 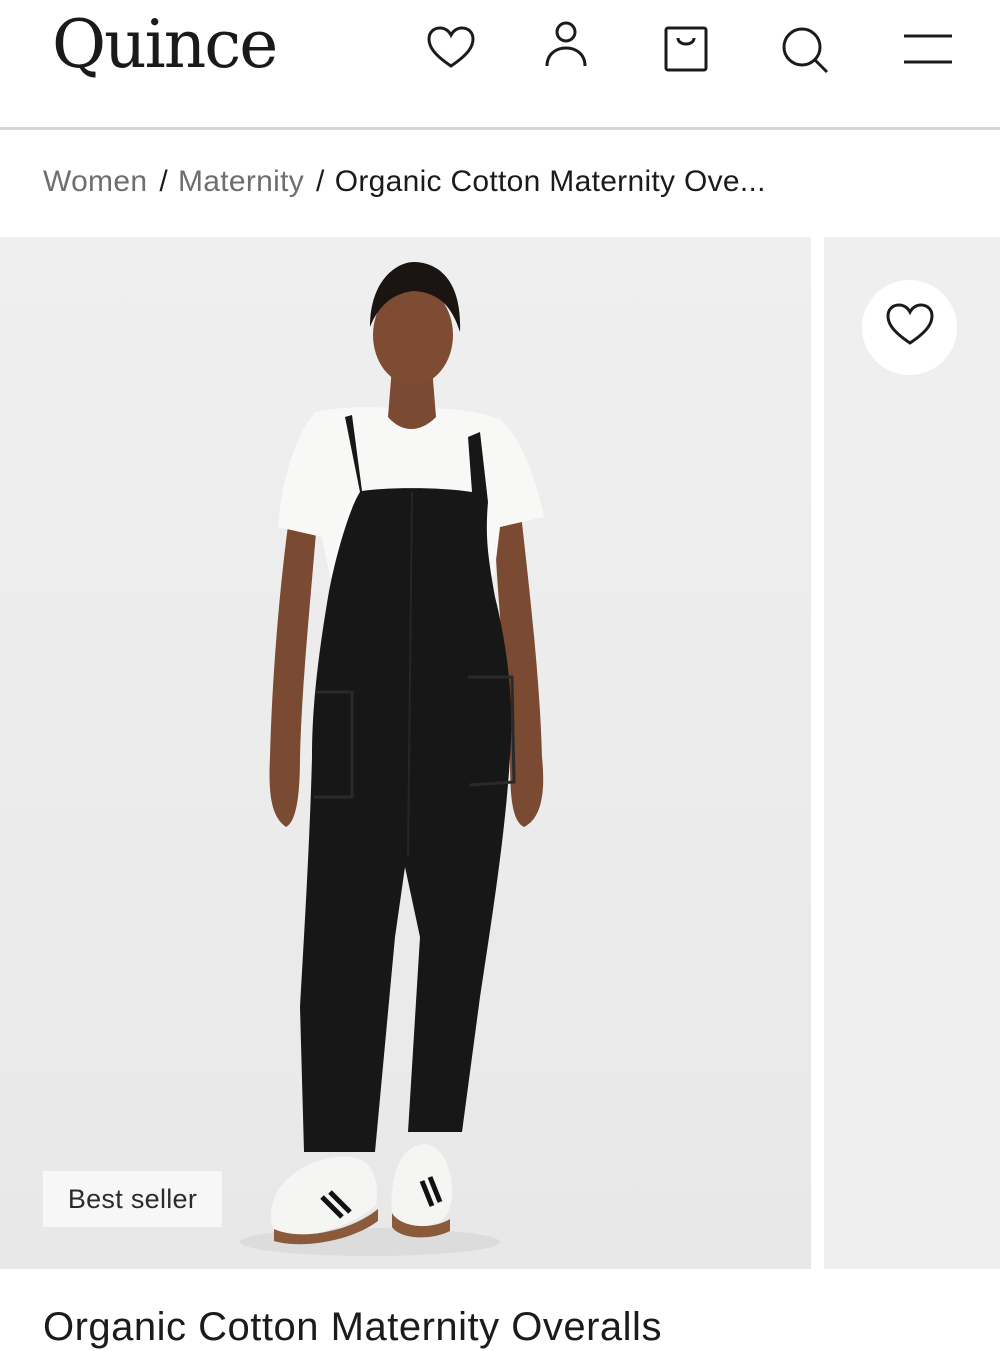 What do you see at coordinates (352, 1327) in the screenshot?
I see `product-title: Organic Cotton Maternity Overalls` at bounding box center [352, 1327].